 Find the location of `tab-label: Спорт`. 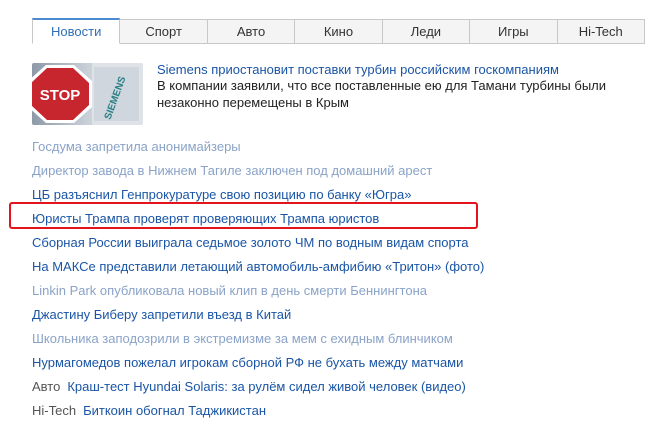

tab-label: Спорт is located at coordinates (163, 31).